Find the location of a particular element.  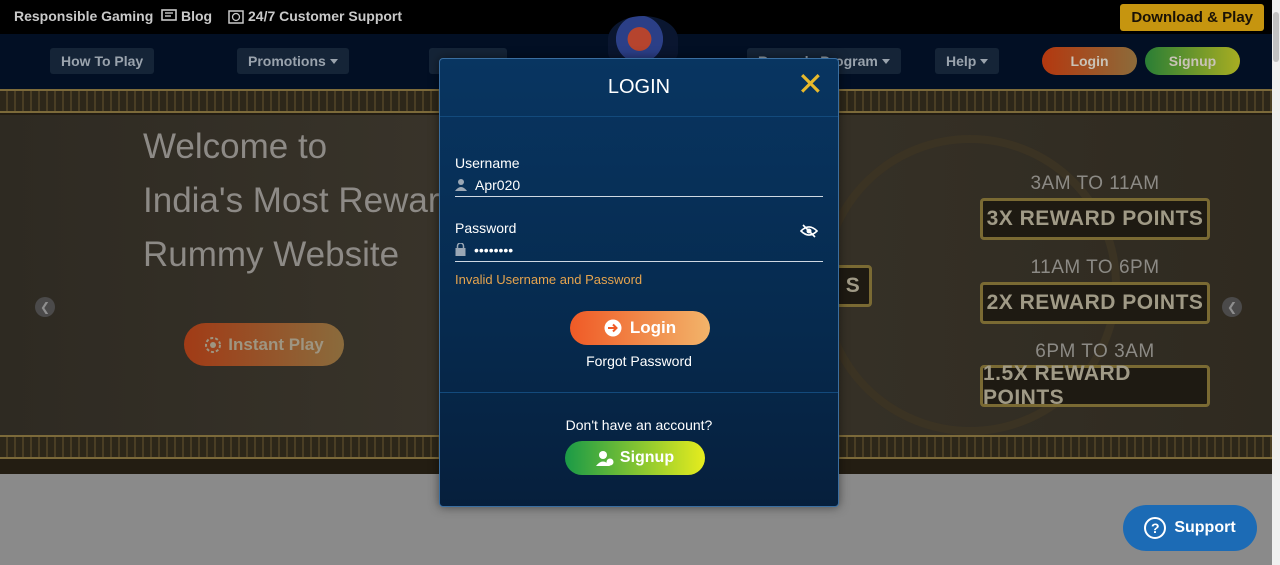

nav-login-button: Login is located at coordinates (1089, 61).